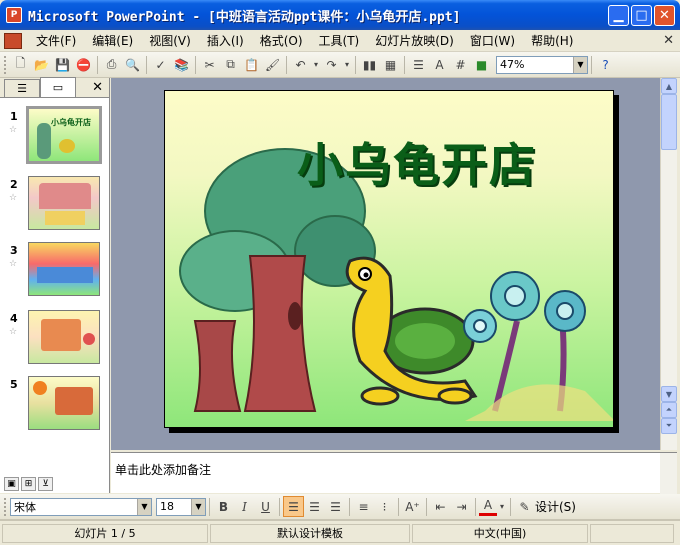  I want to click on copy-icon: ⧉, so click(230, 64).